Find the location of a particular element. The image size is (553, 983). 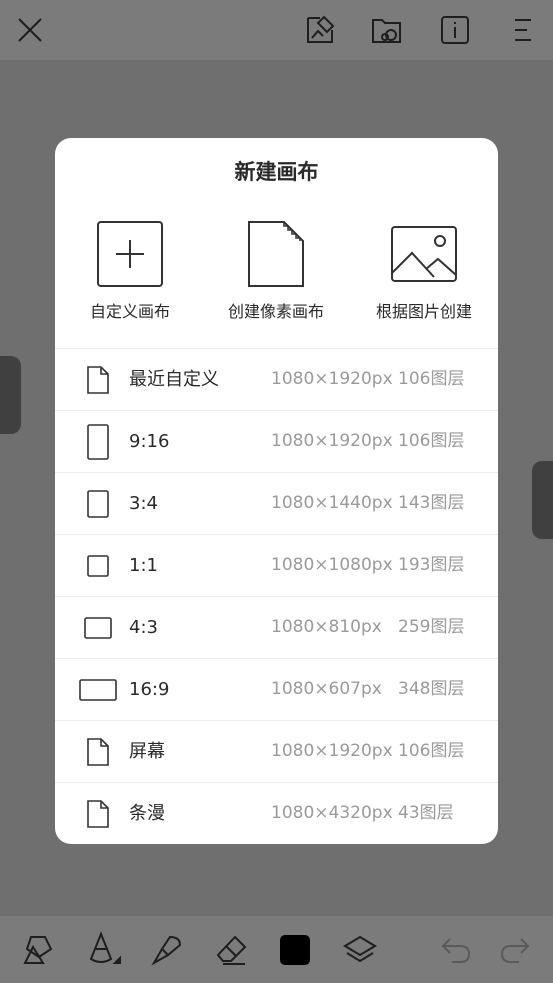

custom-canvas-label: 自定义画布 is located at coordinates (129, 311).